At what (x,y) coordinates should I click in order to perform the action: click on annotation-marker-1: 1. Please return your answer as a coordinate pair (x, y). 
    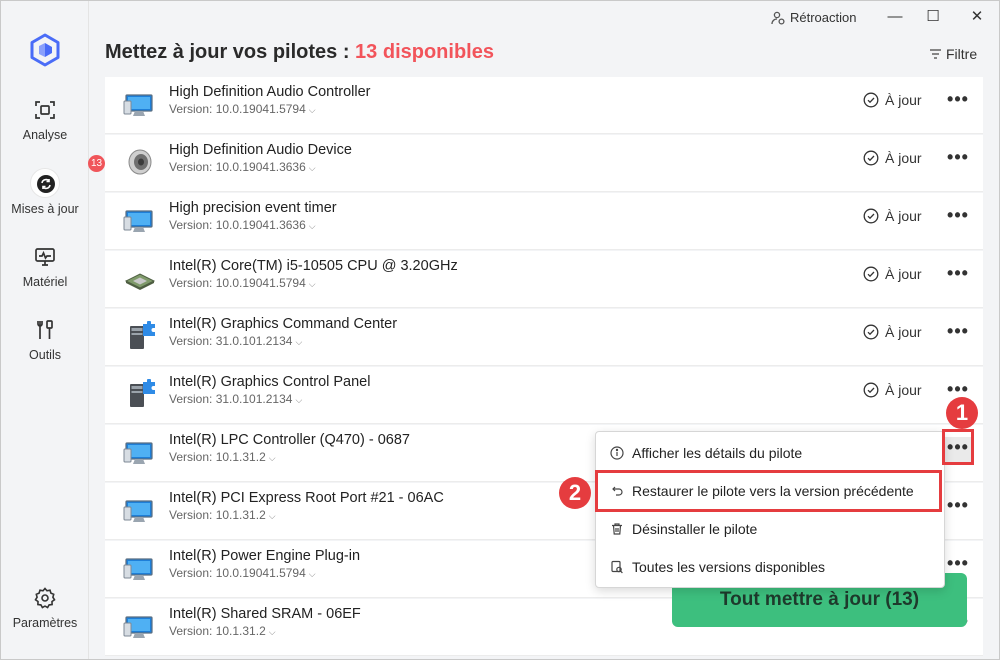
    Looking at the image, I should click on (962, 413).